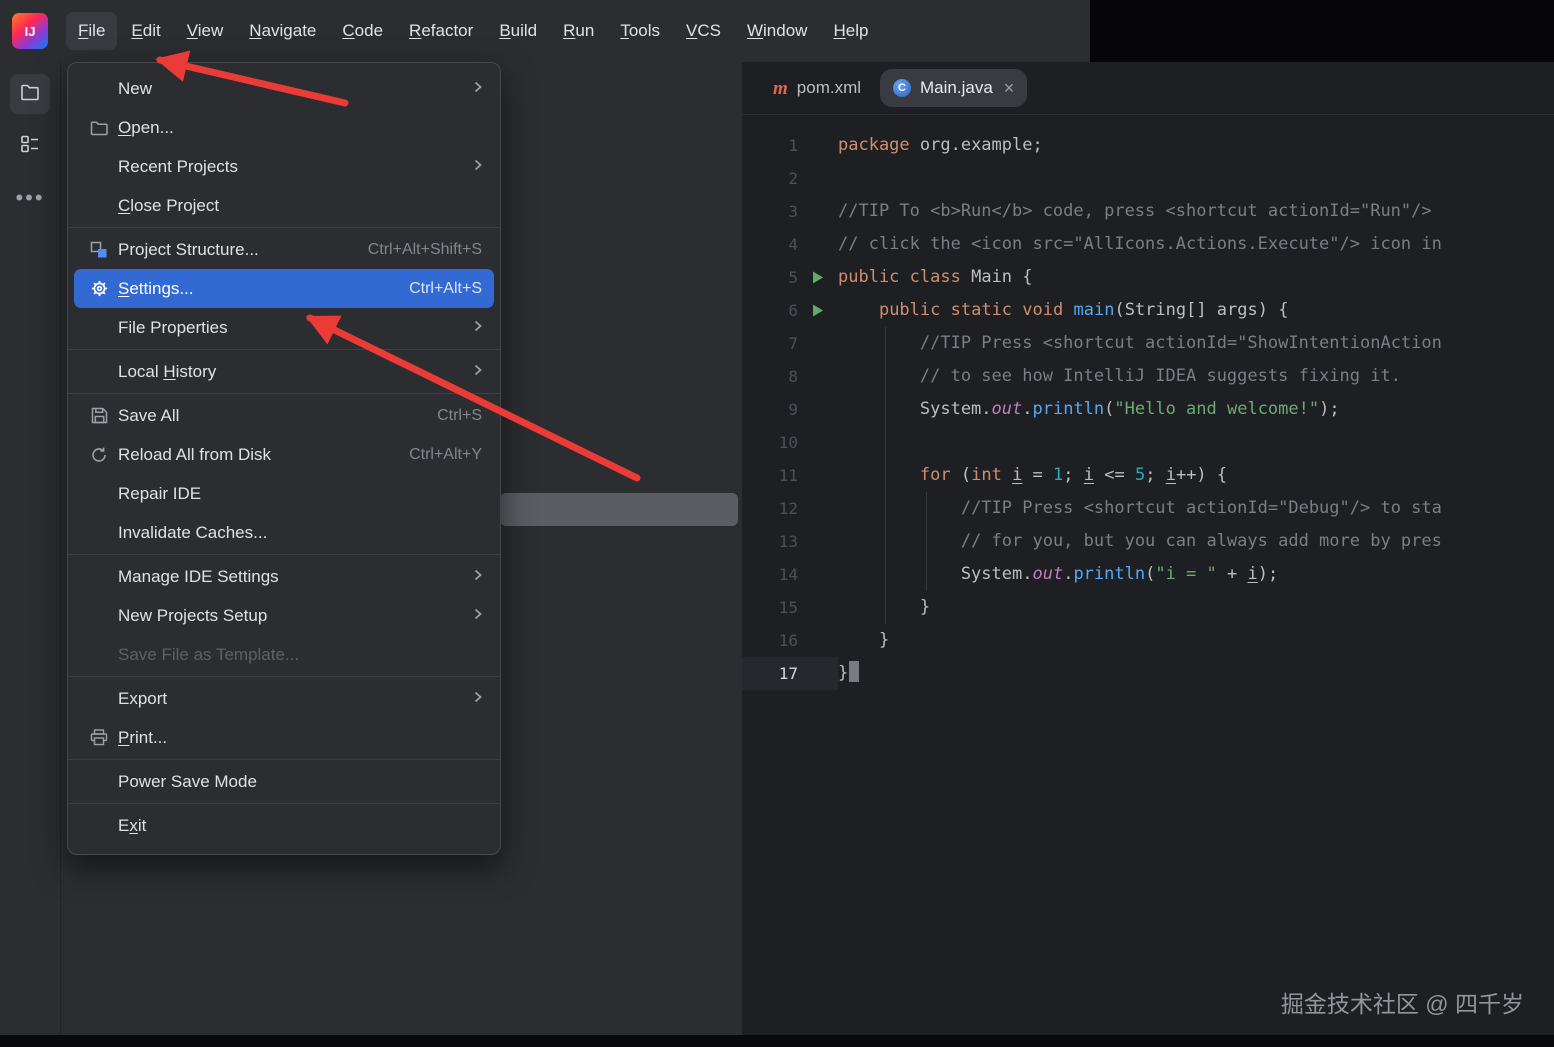 Image resolution: width=1554 pixels, height=1047 pixels. I want to click on gear-icon, so click(99, 288).